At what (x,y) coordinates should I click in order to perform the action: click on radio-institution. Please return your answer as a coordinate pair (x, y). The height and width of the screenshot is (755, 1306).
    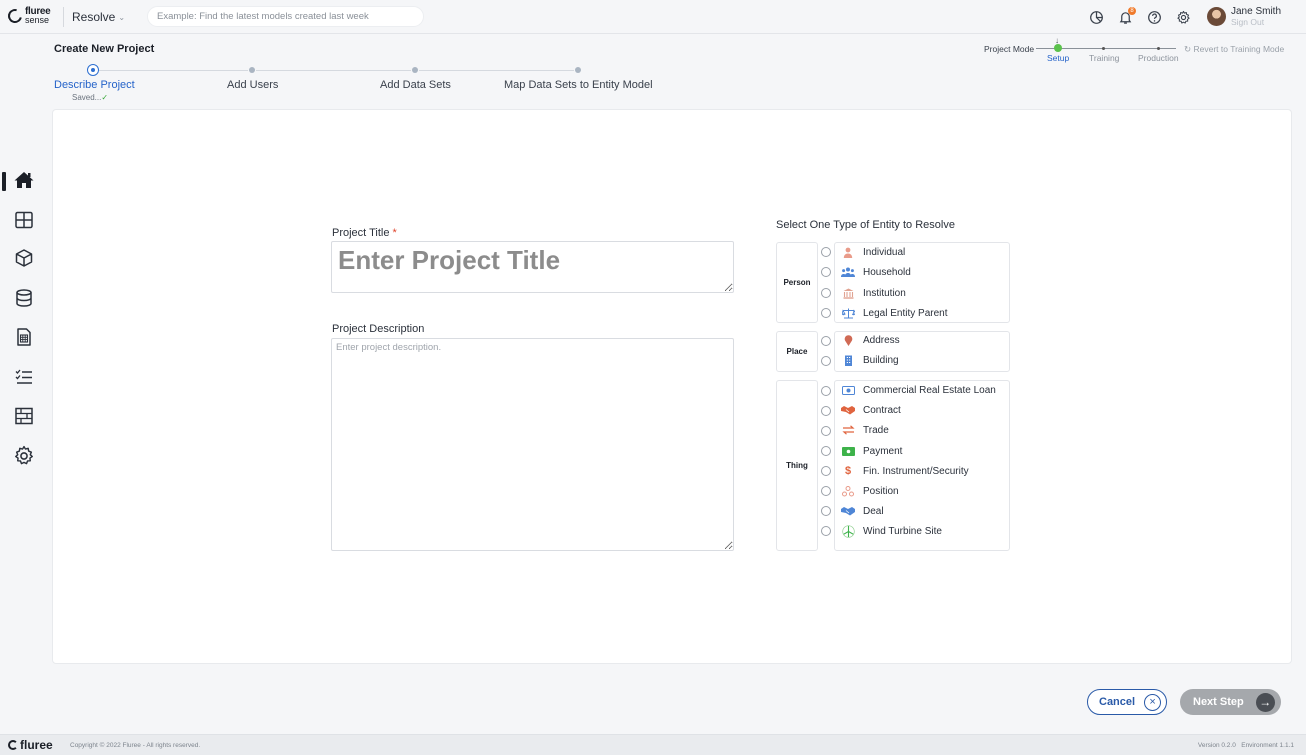
    Looking at the image, I should click on (826, 293).